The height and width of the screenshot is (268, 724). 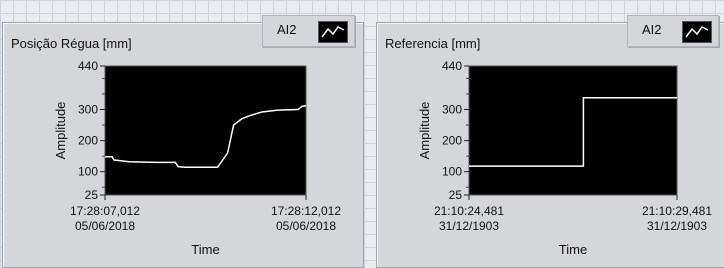 What do you see at coordinates (105, 211) in the screenshot?
I see `x-tick-label: 17:28:07,012` at bounding box center [105, 211].